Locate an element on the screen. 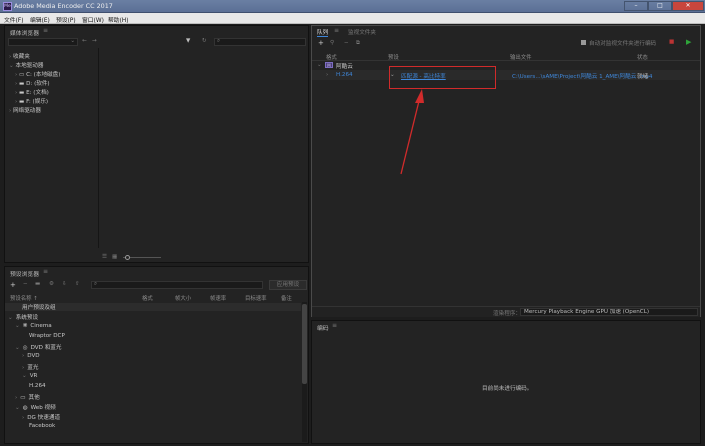  remove-preset-icon: − is located at coordinates (25, 284).